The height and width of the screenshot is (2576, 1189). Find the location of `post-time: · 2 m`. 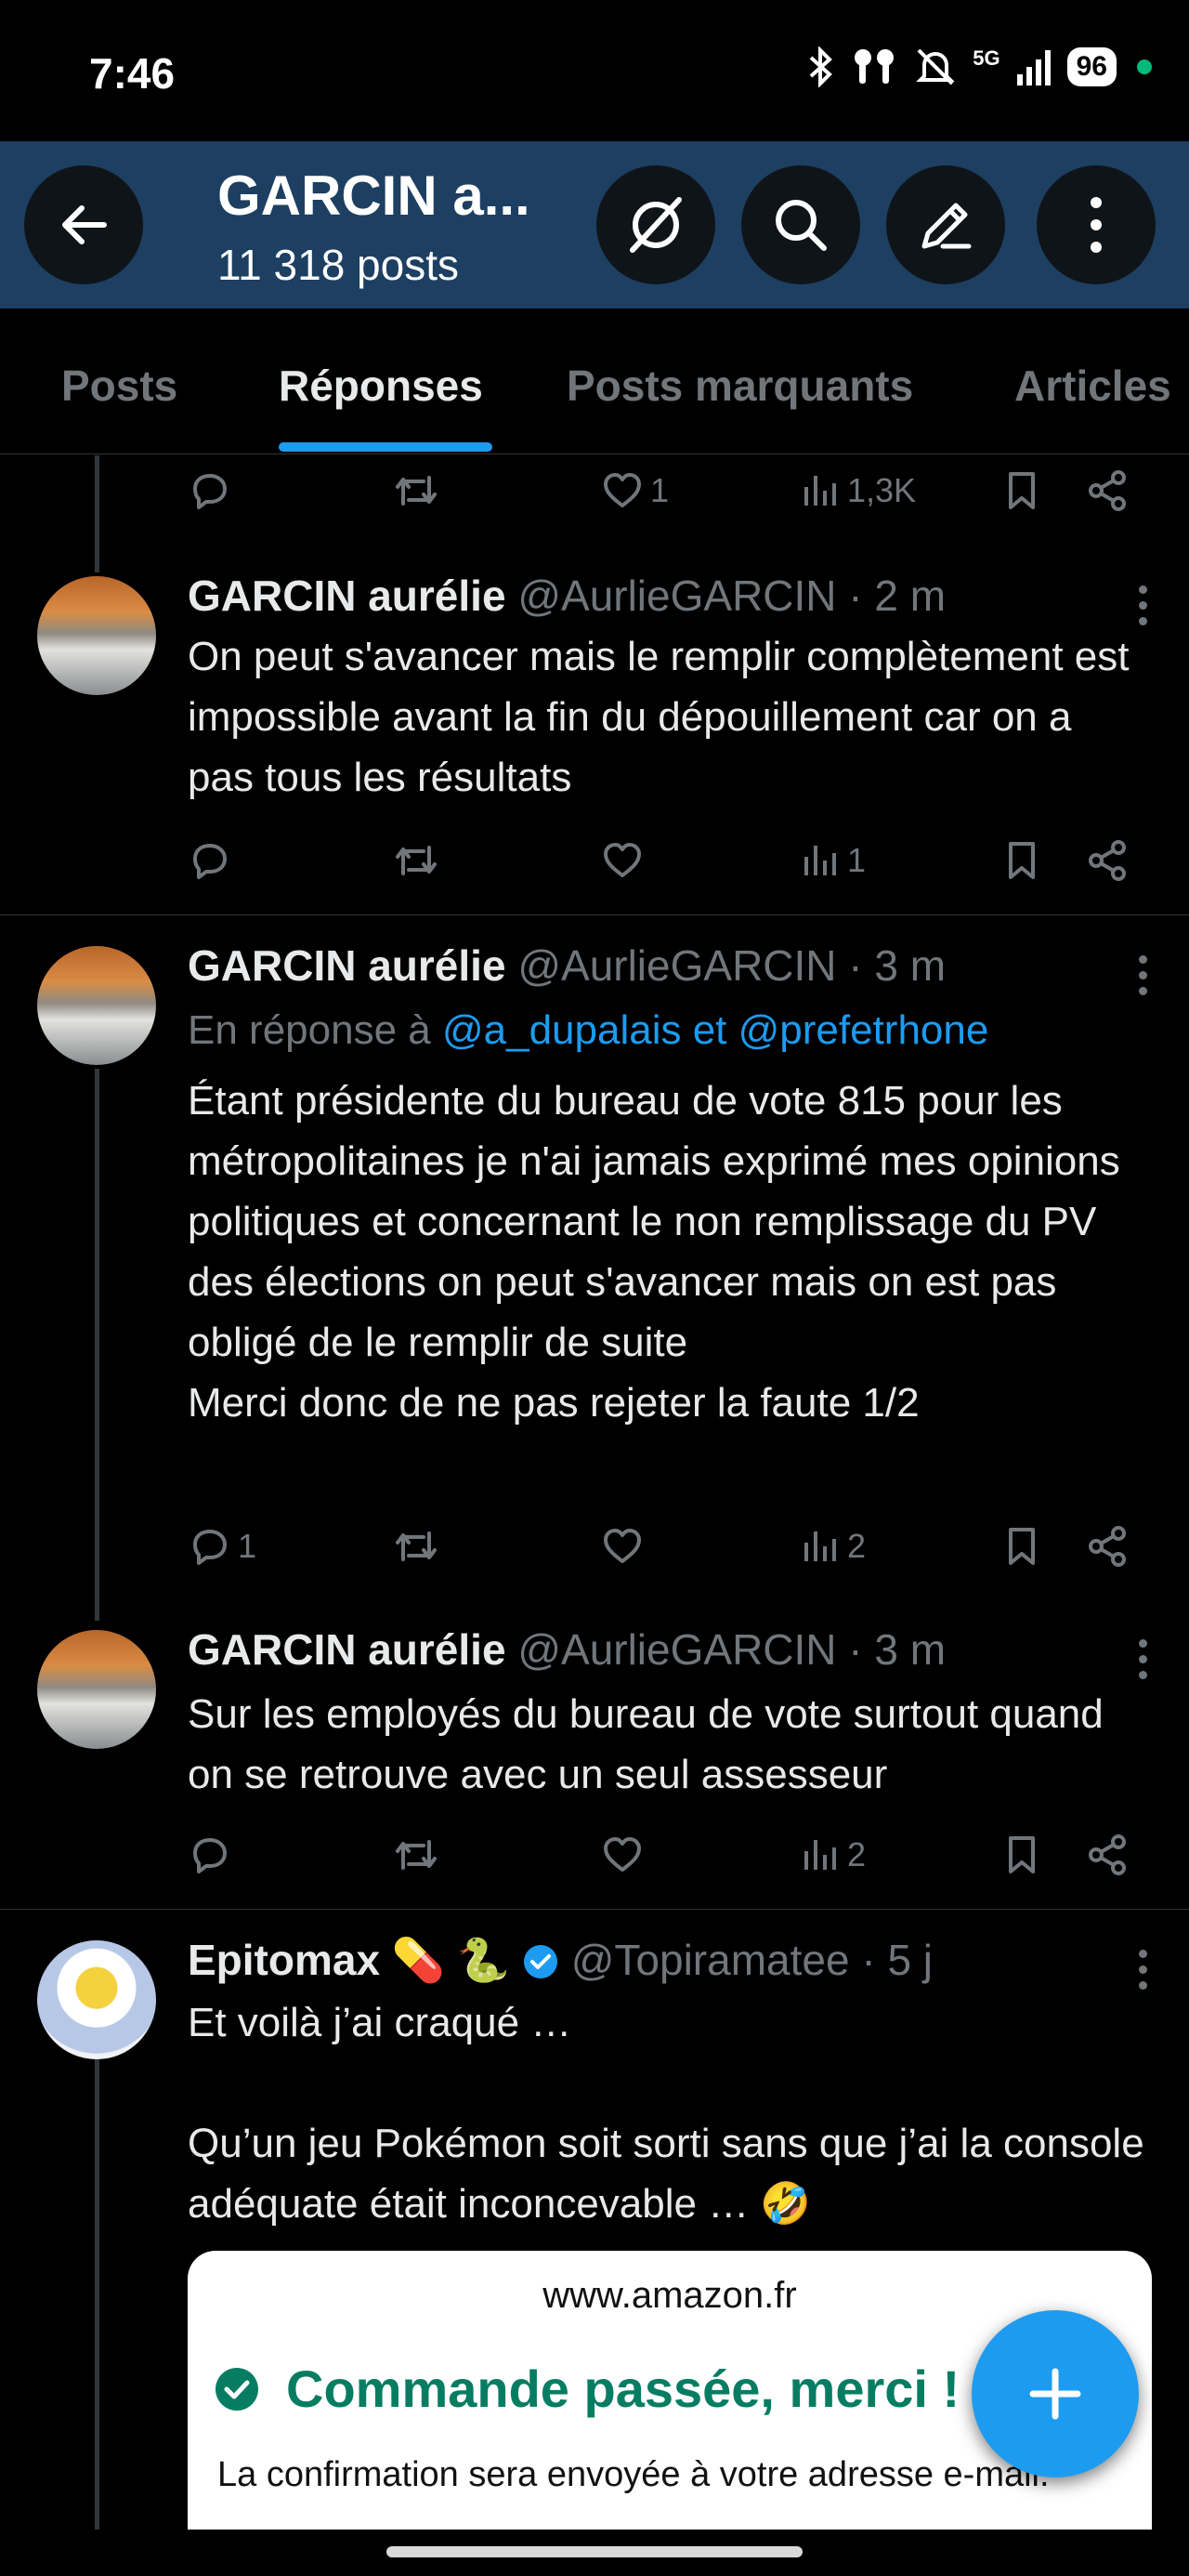

post-time: · 2 m is located at coordinates (898, 596).